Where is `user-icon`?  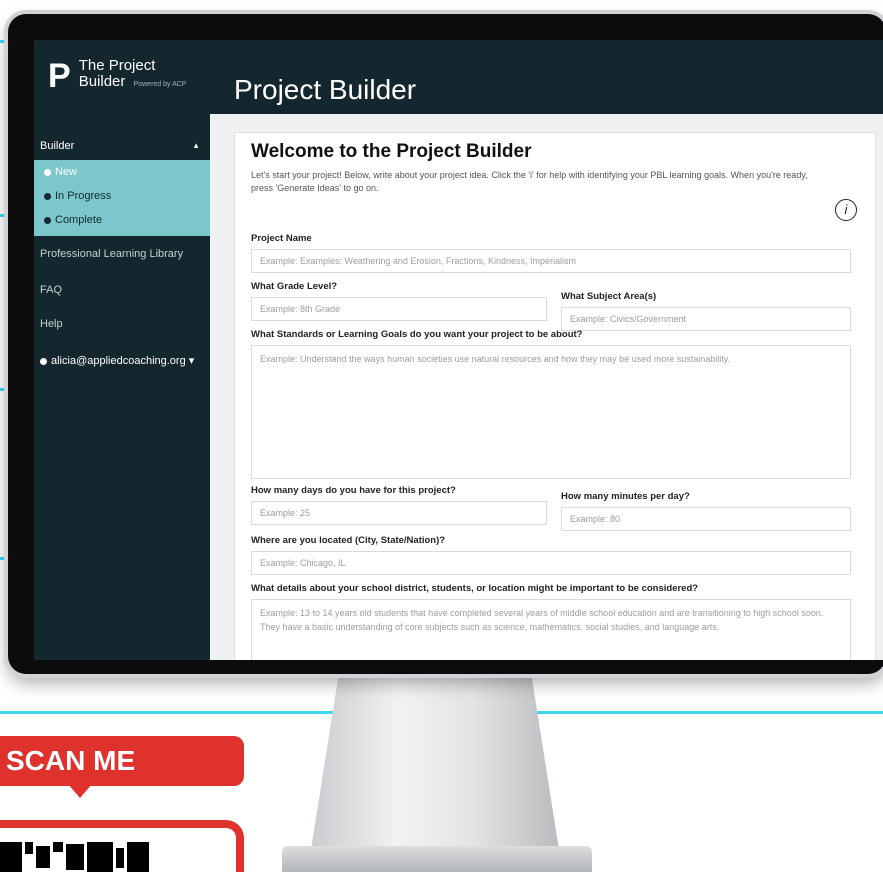
user-icon is located at coordinates (43, 361).